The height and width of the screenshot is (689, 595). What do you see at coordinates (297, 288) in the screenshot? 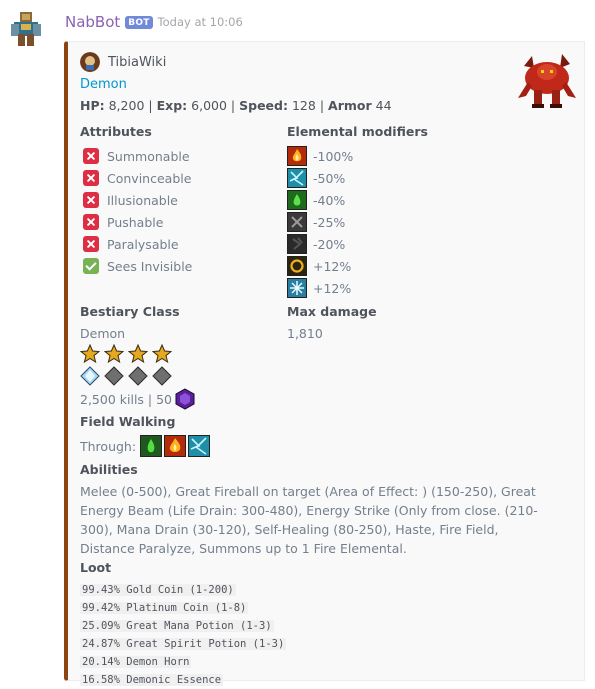
I see `ice-element-icon` at bounding box center [297, 288].